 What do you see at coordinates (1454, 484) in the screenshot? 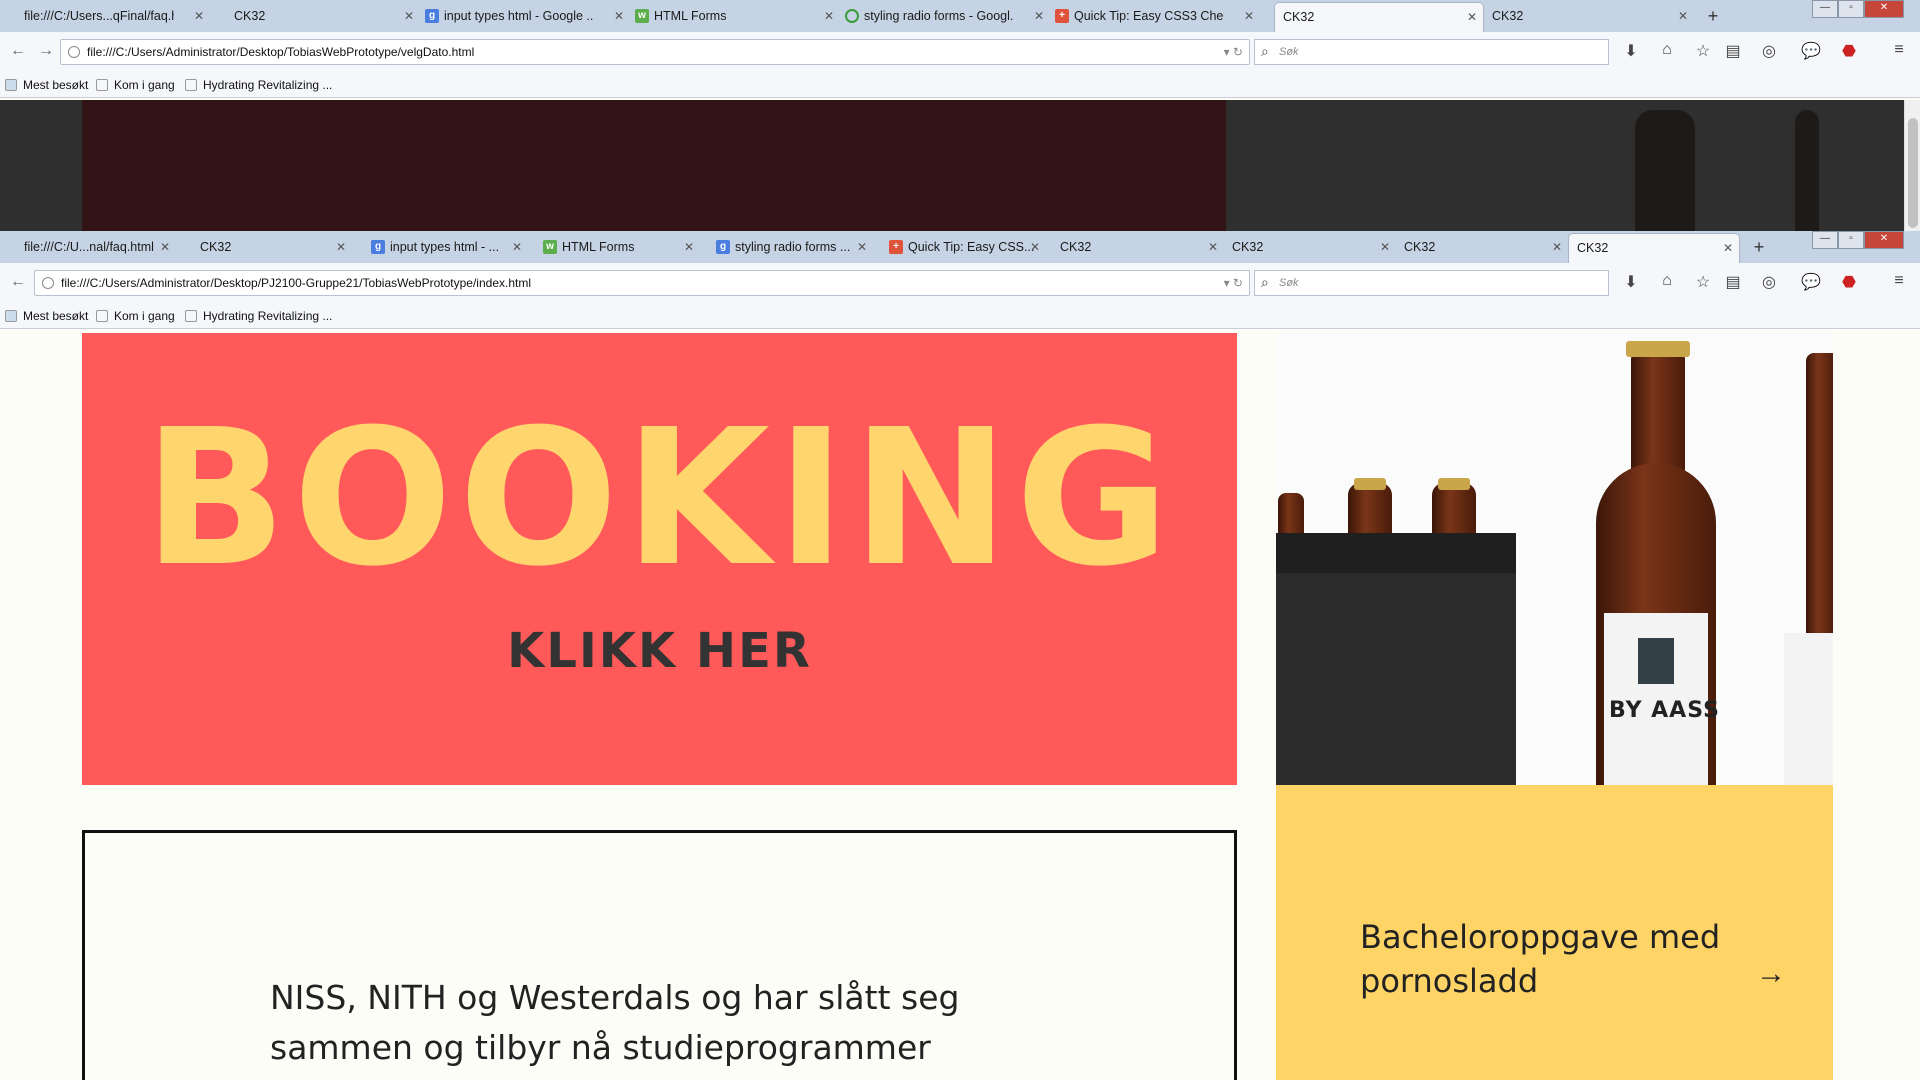
I see `bottle-cap` at bounding box center [1454, 484].